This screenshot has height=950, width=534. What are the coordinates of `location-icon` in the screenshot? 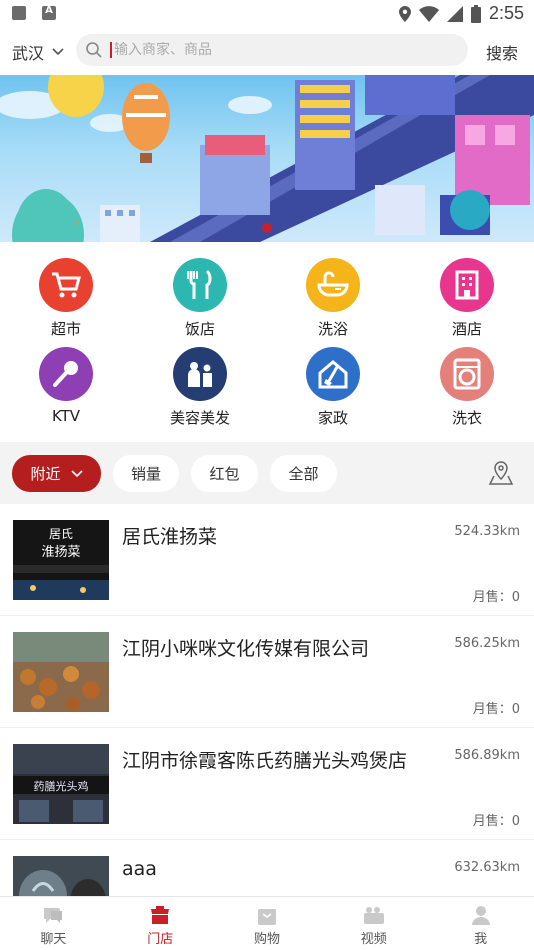 It's located at (404, 13).